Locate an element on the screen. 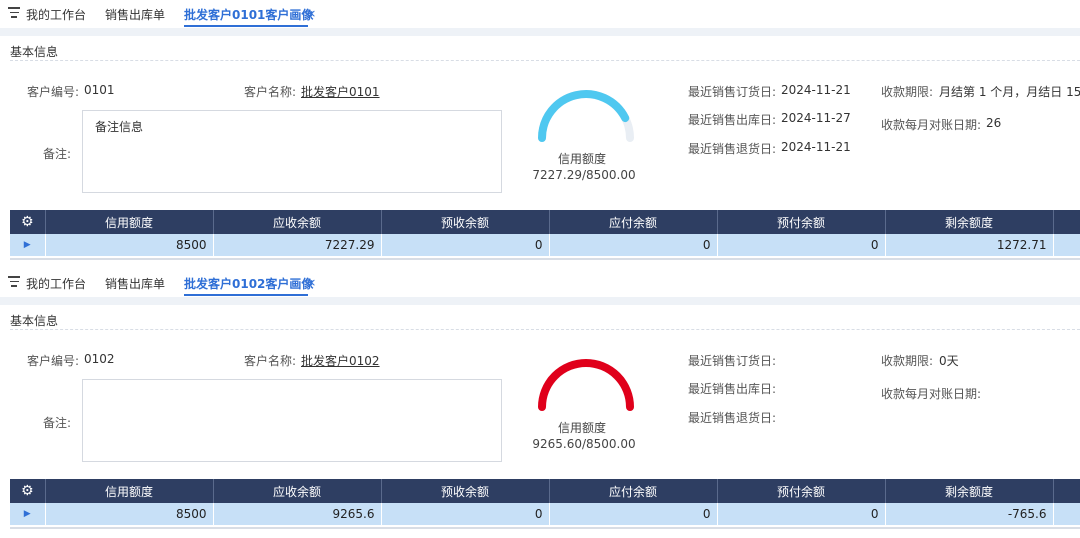 This screenshot has height=538, width=1080. table-cell: 1272.71 is located at coordinates (969, 245).